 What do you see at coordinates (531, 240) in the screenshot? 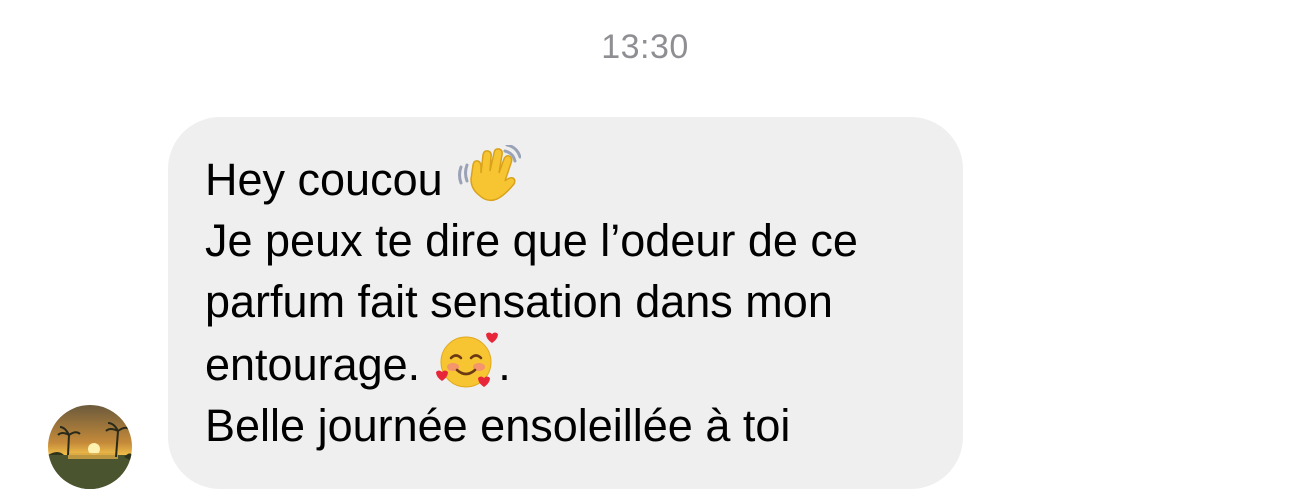
I see `message-line-2: Je peux te dire que l’odeur de ce` at bounding box center [531, 240].